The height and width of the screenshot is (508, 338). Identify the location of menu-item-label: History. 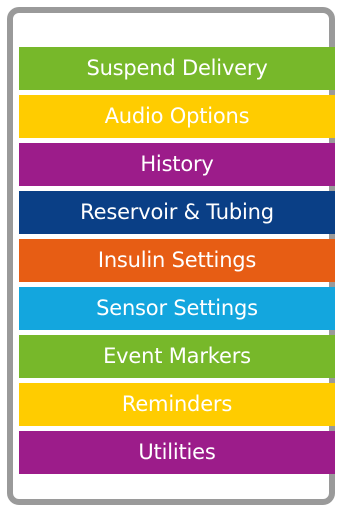
(177, 164).